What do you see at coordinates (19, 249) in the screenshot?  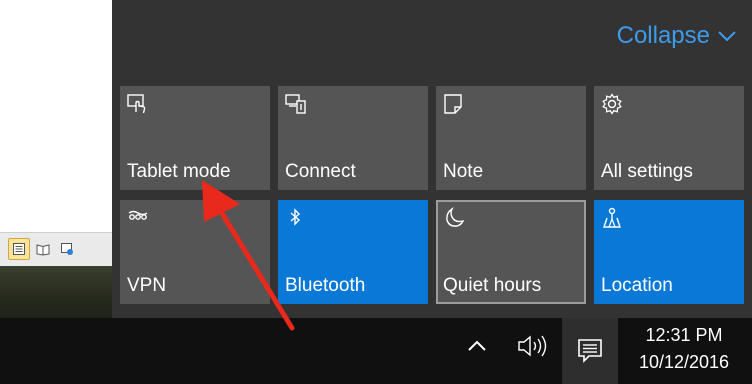 I see `print-layout-view-icon` at bounding box center [19, 249].